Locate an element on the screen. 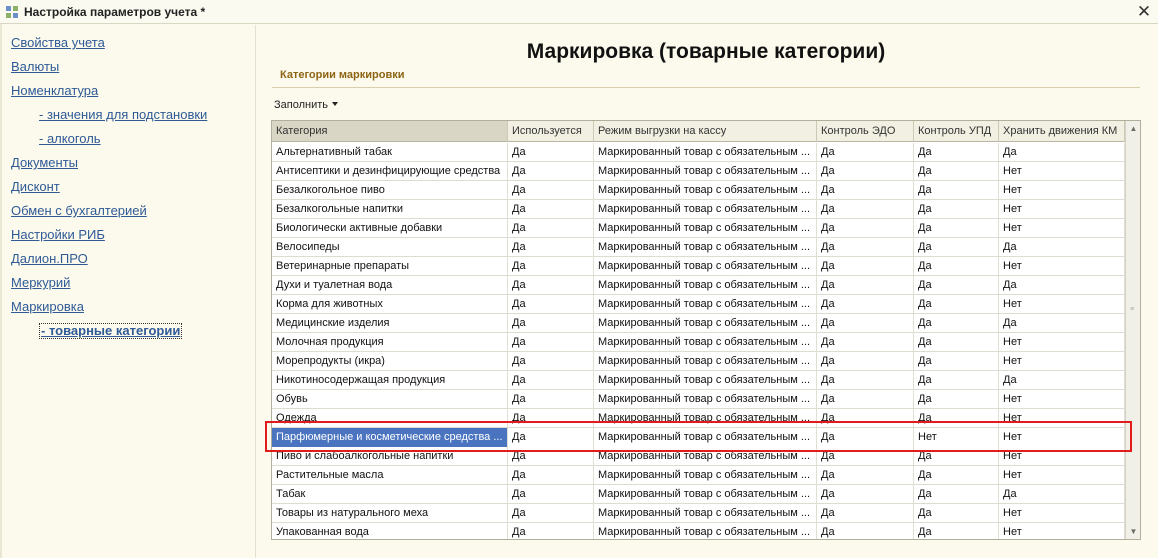 The width and height of the screenshot is (1158, 558). table-cell: Альтернативный табак is located at coordinates (390, 152).